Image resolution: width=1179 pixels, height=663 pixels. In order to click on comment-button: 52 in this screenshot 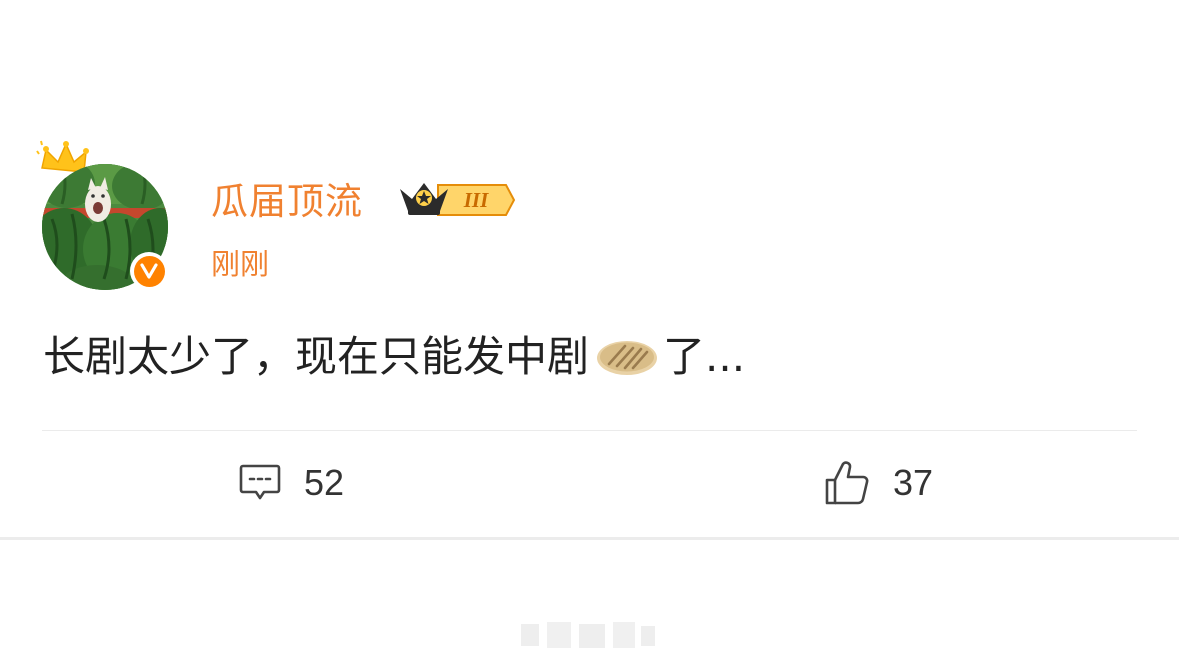, I will do `click(291, 483)`.